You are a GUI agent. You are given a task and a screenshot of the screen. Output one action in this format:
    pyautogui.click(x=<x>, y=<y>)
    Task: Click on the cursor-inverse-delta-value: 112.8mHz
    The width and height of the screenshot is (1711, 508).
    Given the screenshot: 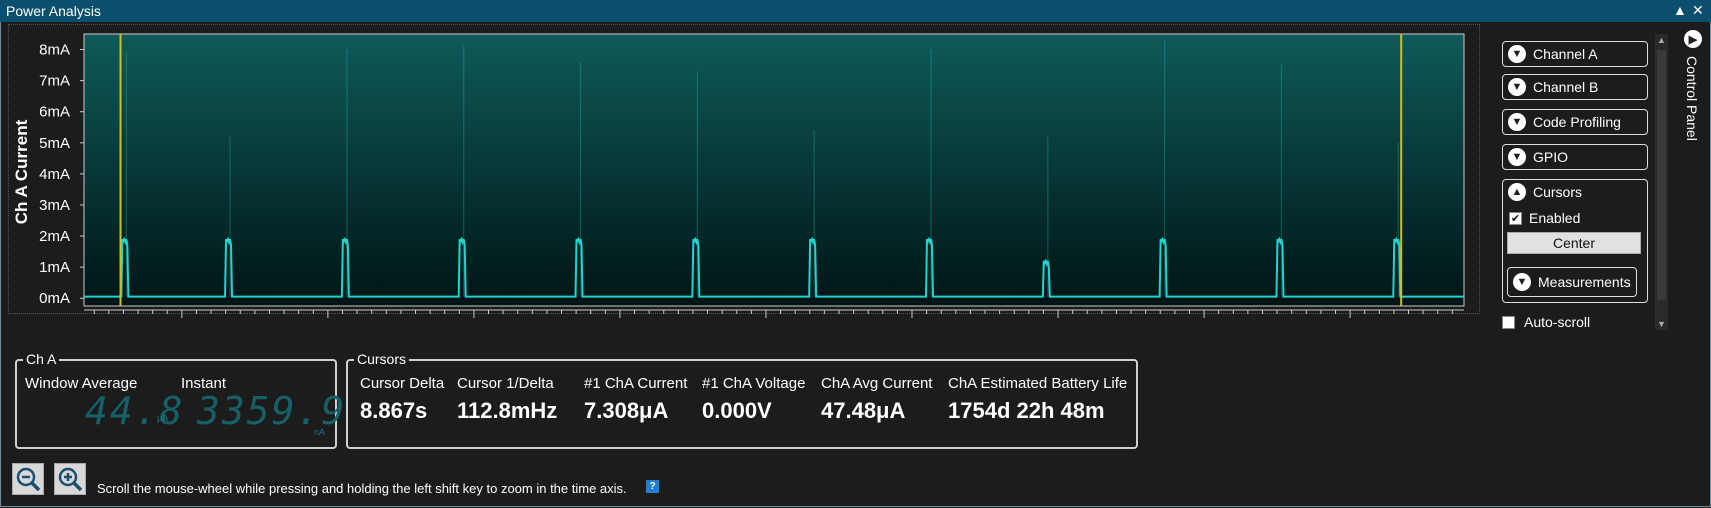 What is the action you would take?
    pyautogui.click(x=507, y=410)
    